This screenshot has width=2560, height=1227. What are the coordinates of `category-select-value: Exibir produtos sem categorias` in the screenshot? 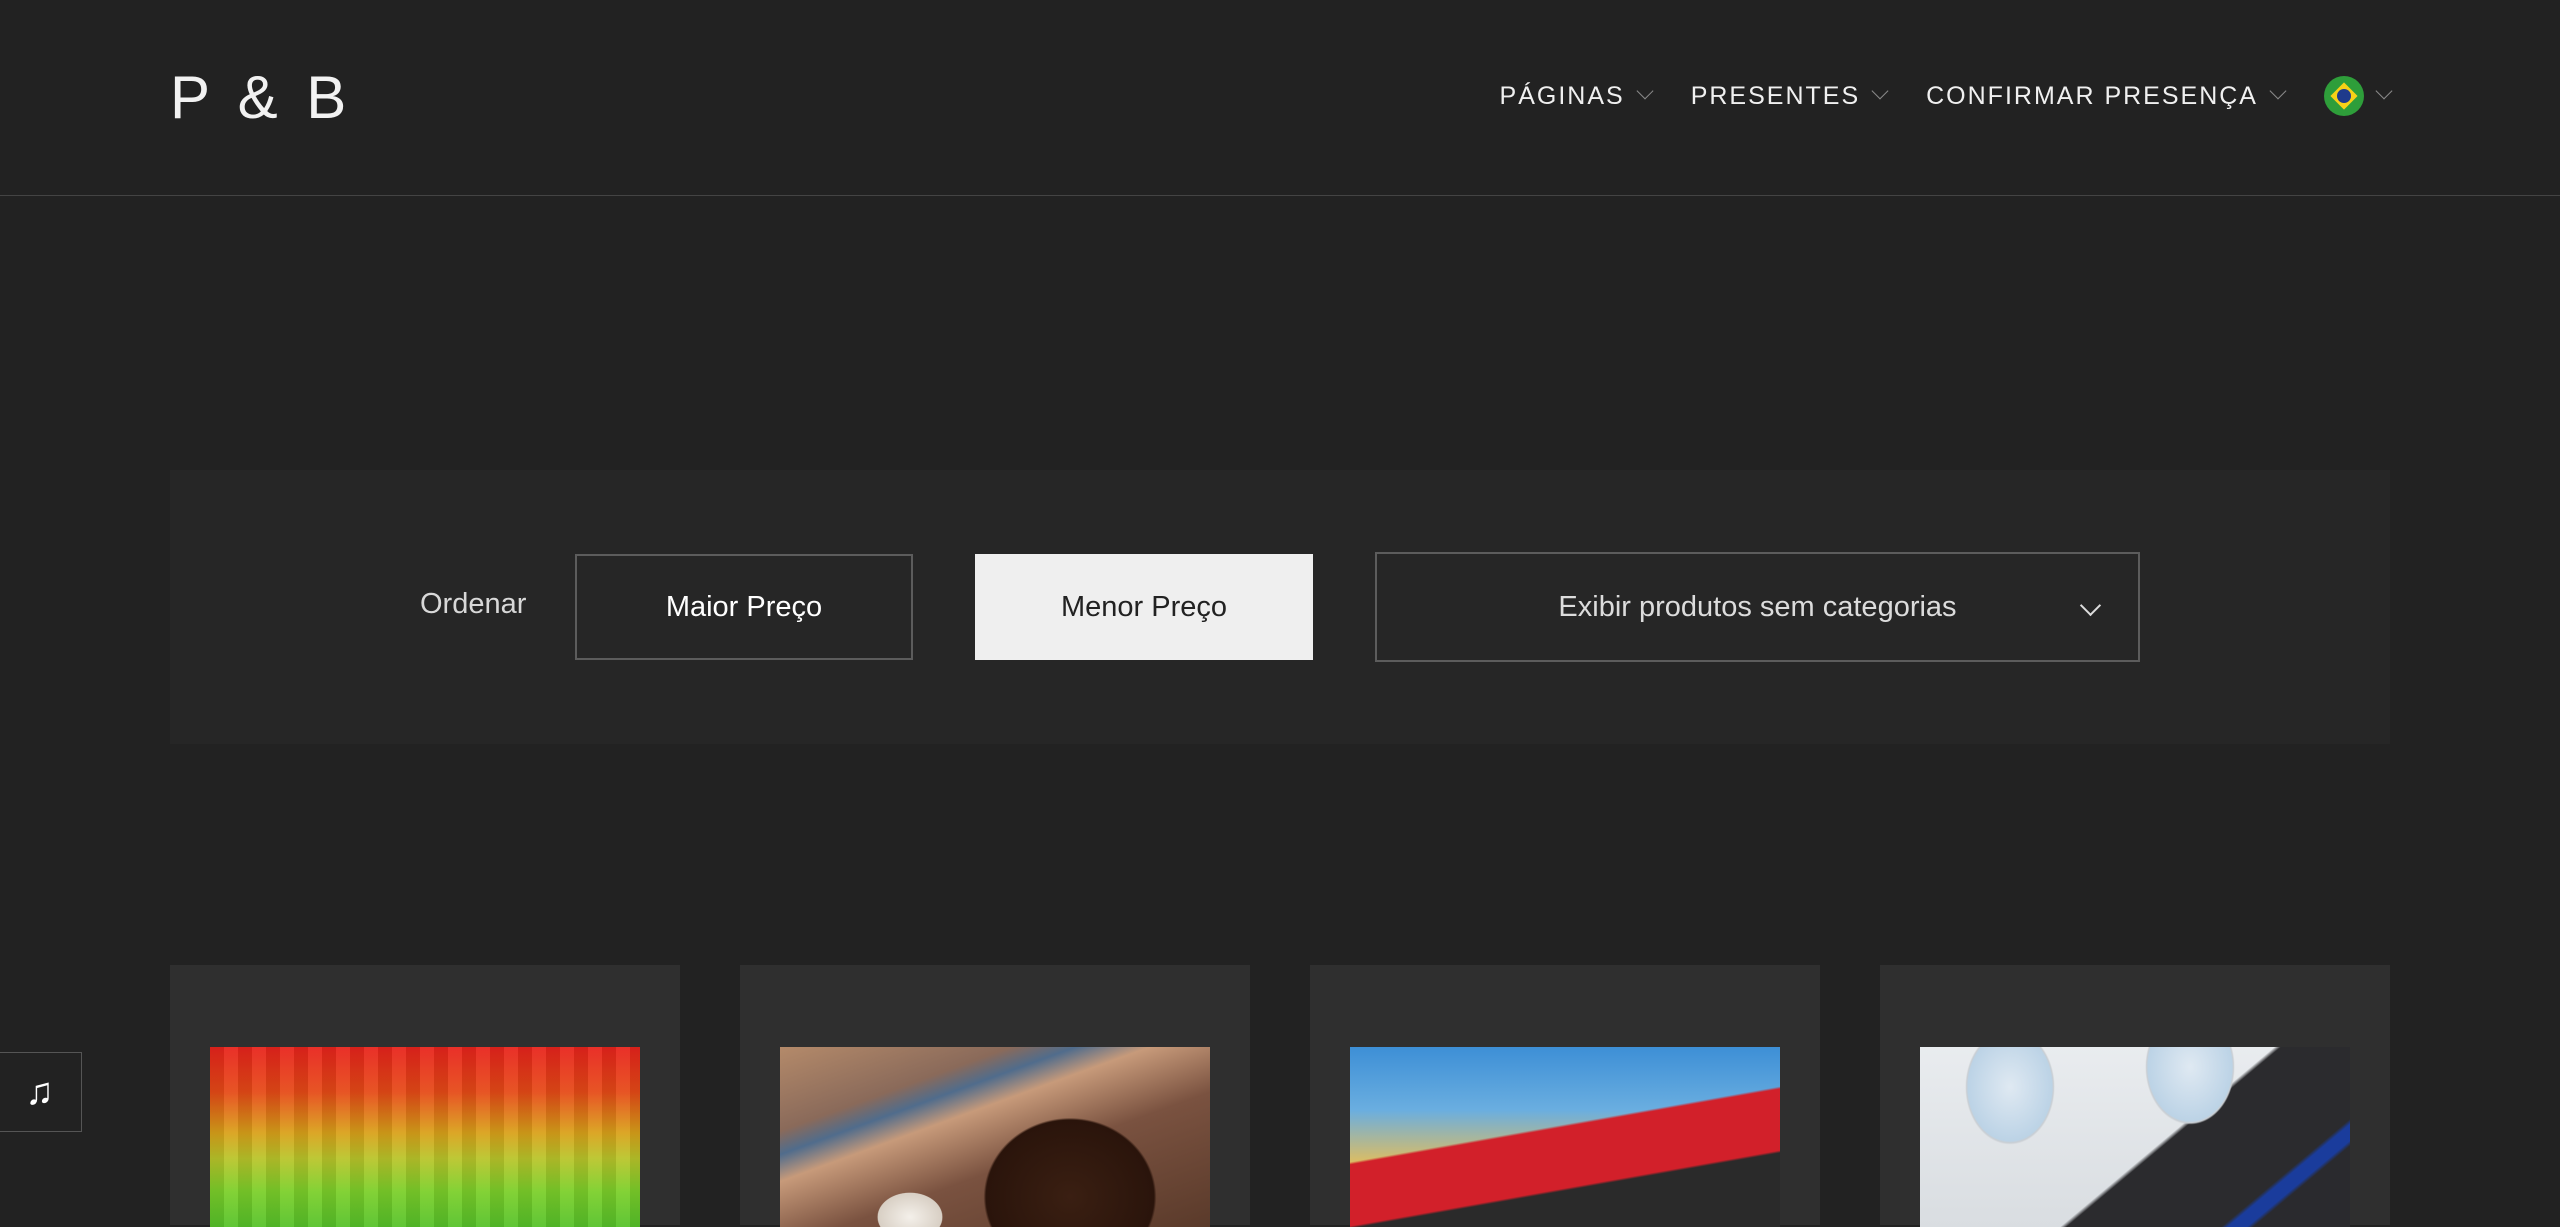 It's located at (1757, 606).